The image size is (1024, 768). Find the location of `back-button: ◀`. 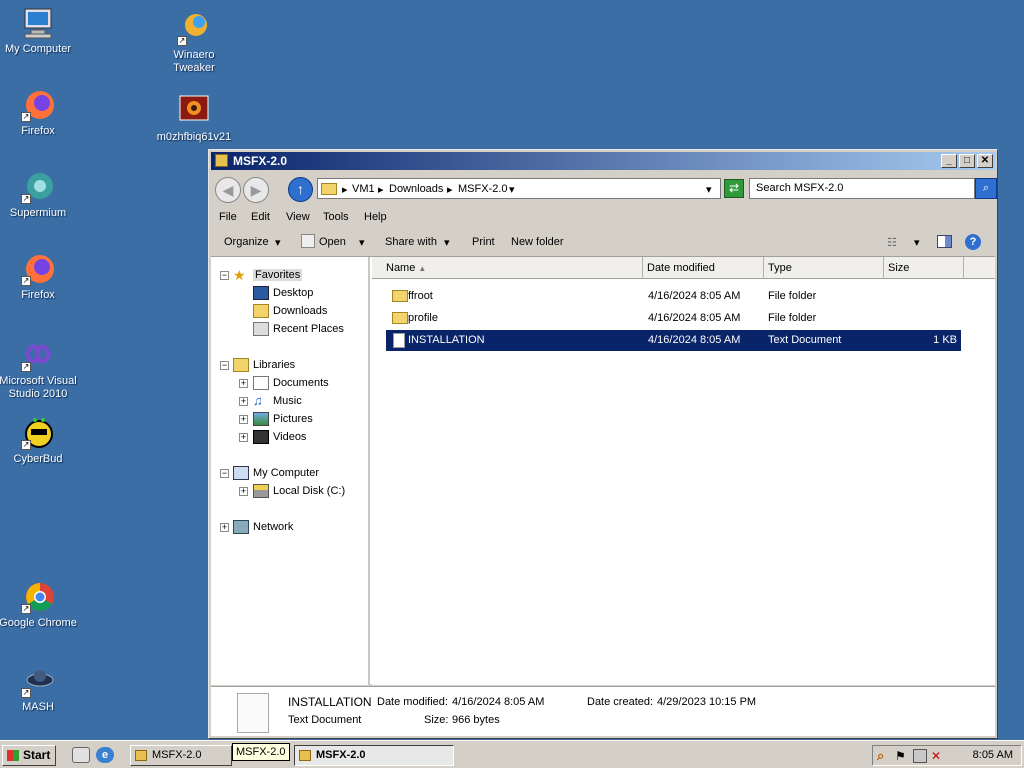

back-button: ◀ is located at coordinates (228, 190).